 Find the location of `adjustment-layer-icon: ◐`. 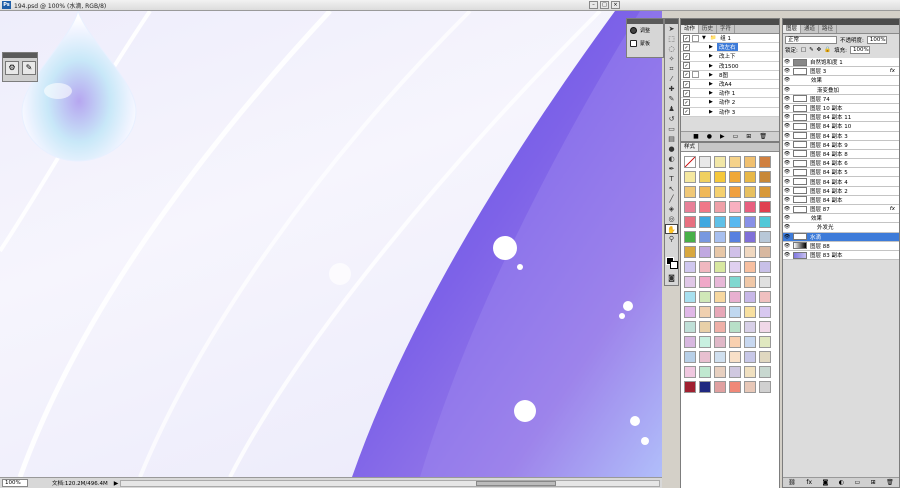

adjustment-layer-icon: ◐ is located at coordinates (841, 482).